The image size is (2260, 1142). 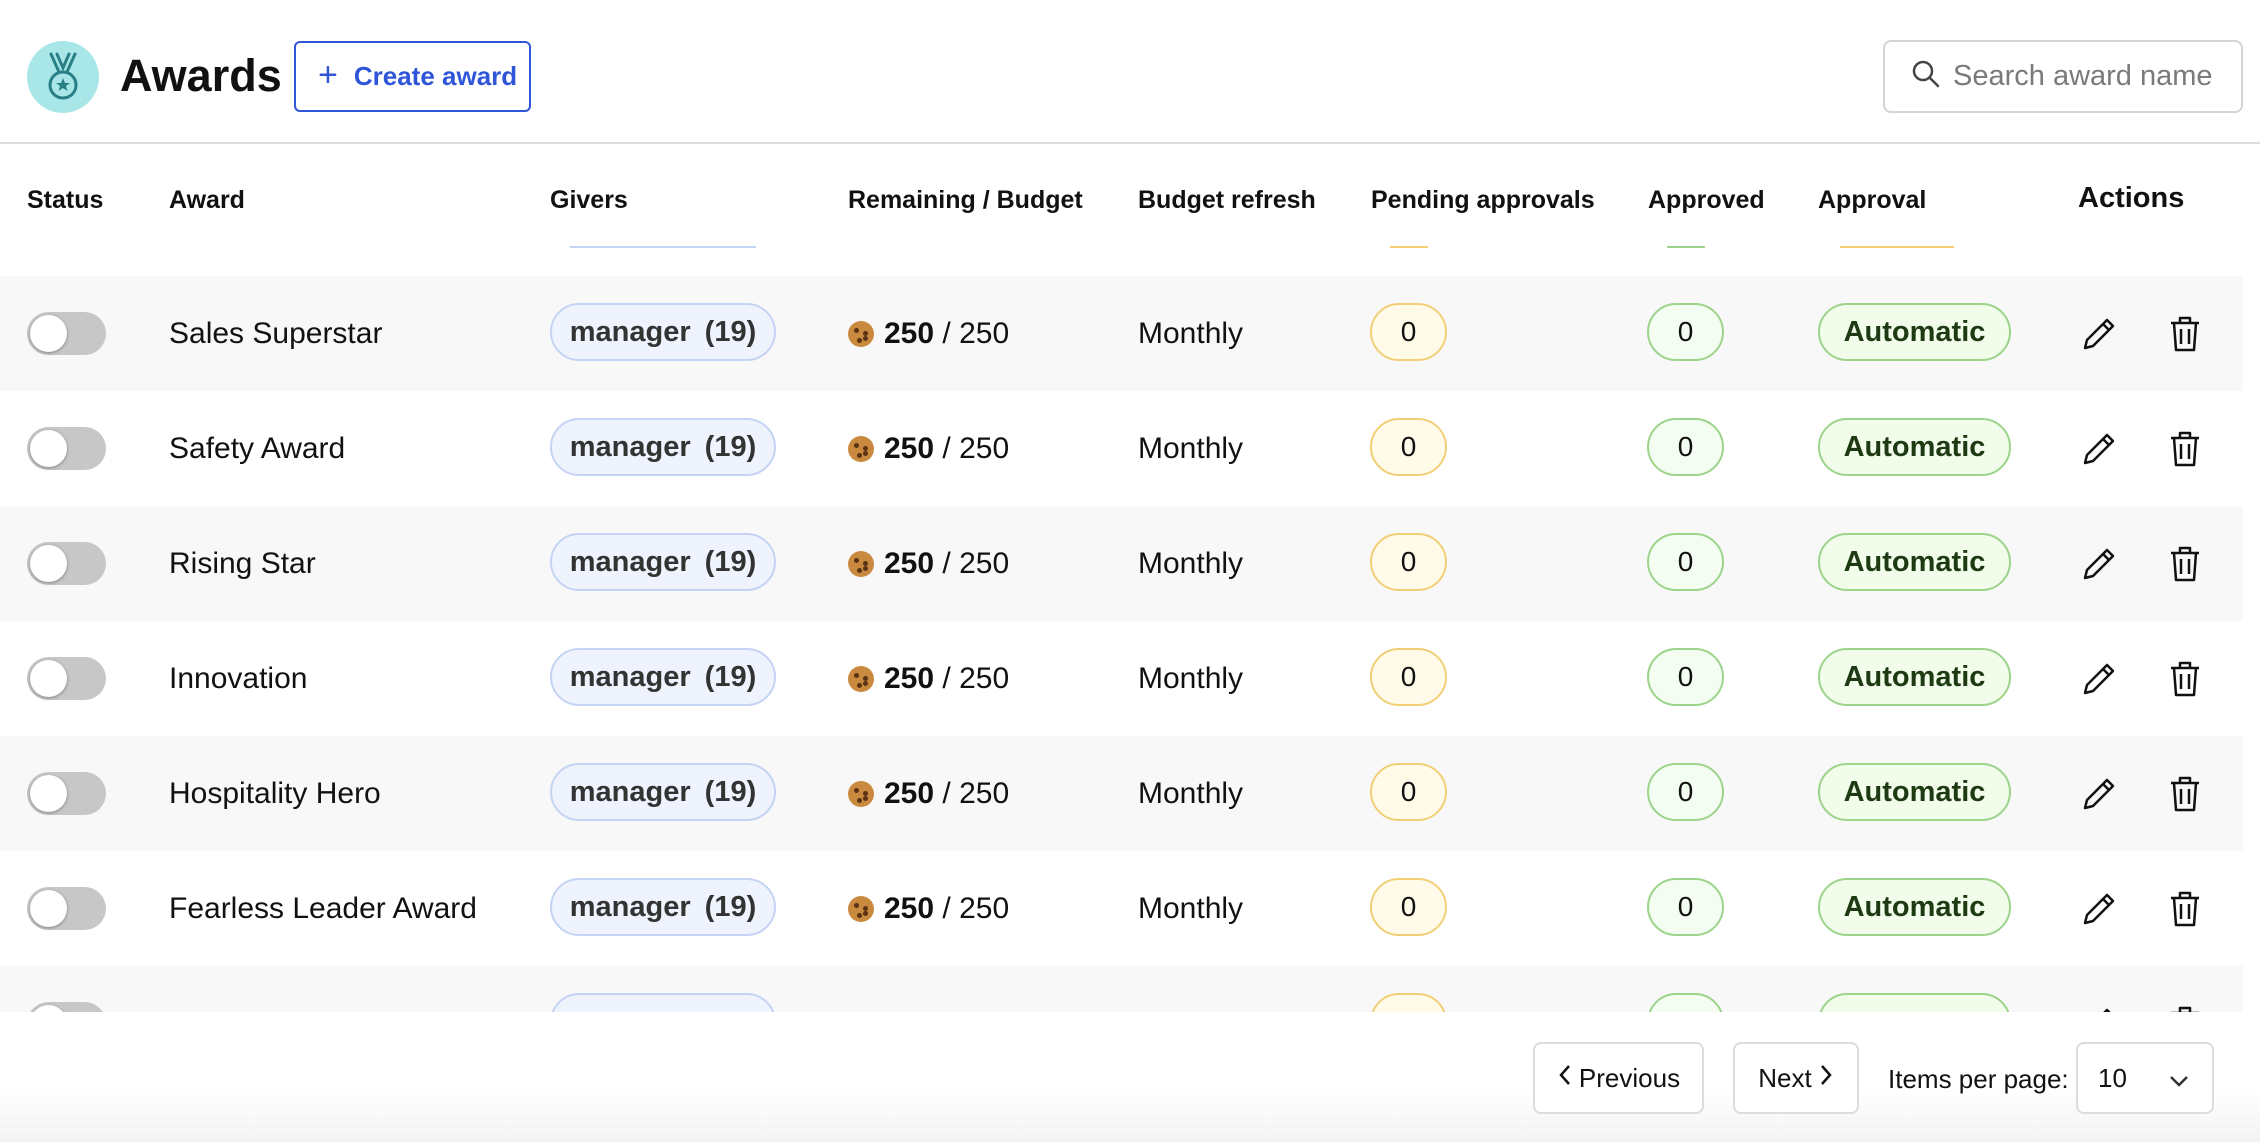 I want to click on page-title: Awards, so click(x=201, y=75).